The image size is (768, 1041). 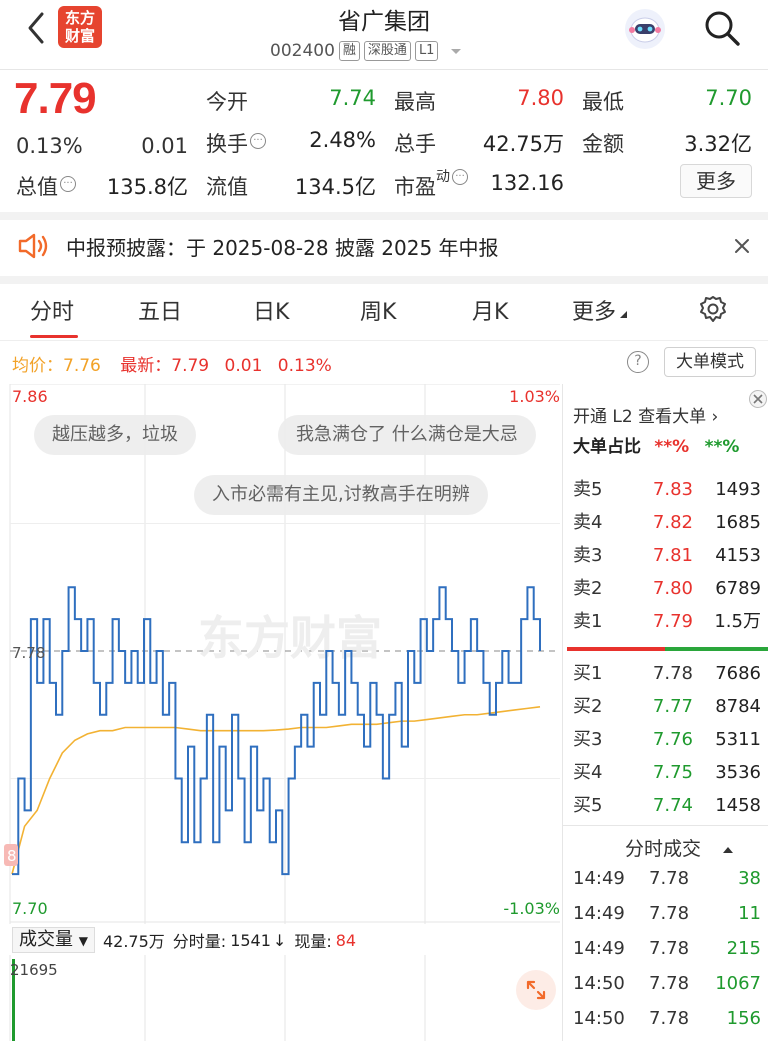 What do you see at coordinates (665, 706) in the screenshot?
I see `bid-row: 买2 7.77 8784` at bounding box center [665, 706].